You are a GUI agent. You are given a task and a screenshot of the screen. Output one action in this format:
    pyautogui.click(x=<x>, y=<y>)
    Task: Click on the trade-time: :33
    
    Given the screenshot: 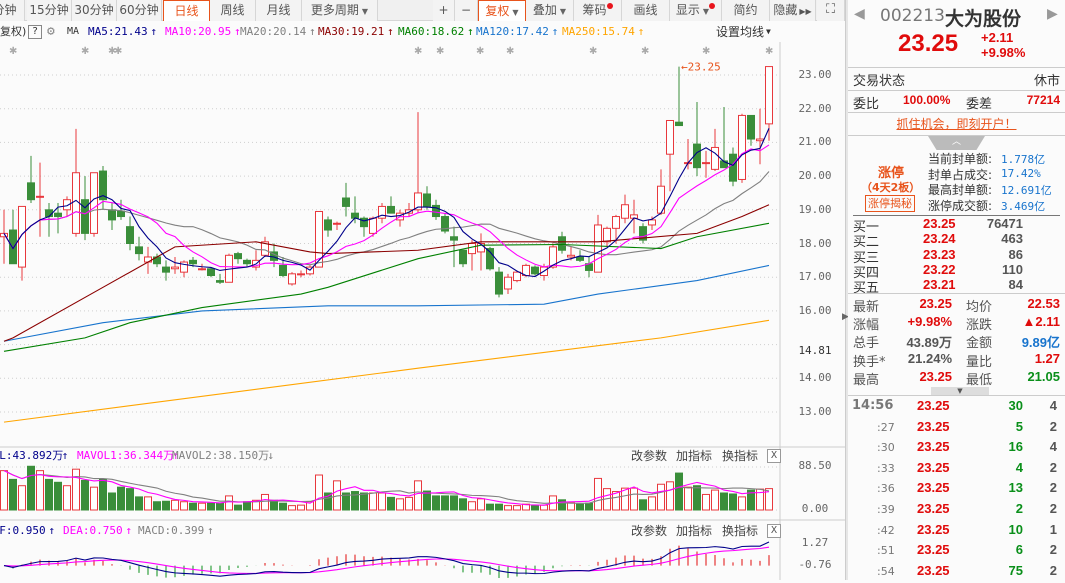 What is the action you would take?
    pyautogui.click(x=886, y=468)
    